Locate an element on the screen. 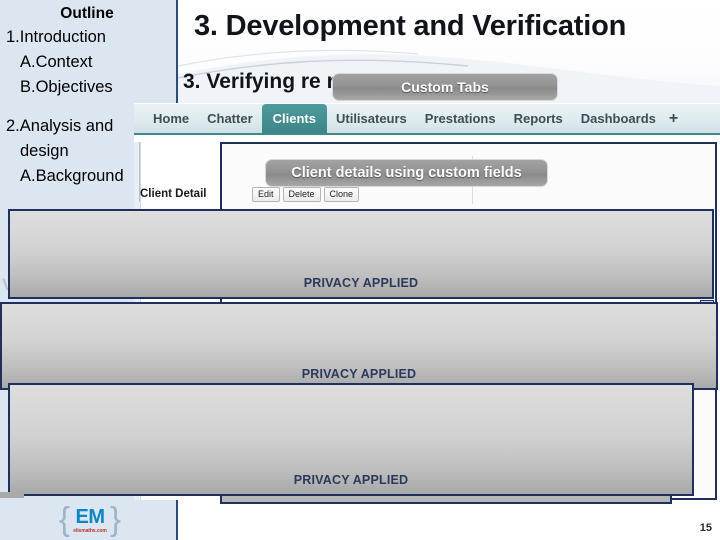 The width and height of the screenshot is (720, 540). callout-client-details-label: Client details using custom fields is located at coordinates (406, 173).